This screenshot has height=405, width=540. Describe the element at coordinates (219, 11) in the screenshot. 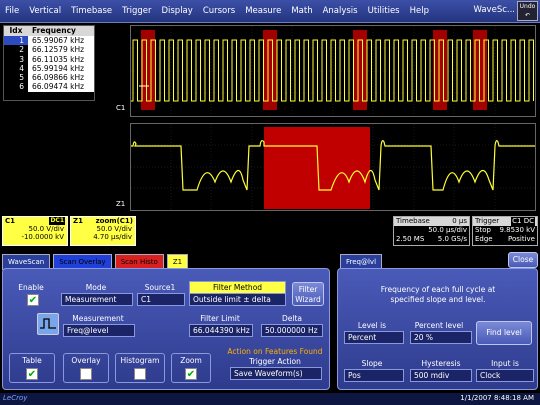

I see `menu-cursors: Cursors` at that location.